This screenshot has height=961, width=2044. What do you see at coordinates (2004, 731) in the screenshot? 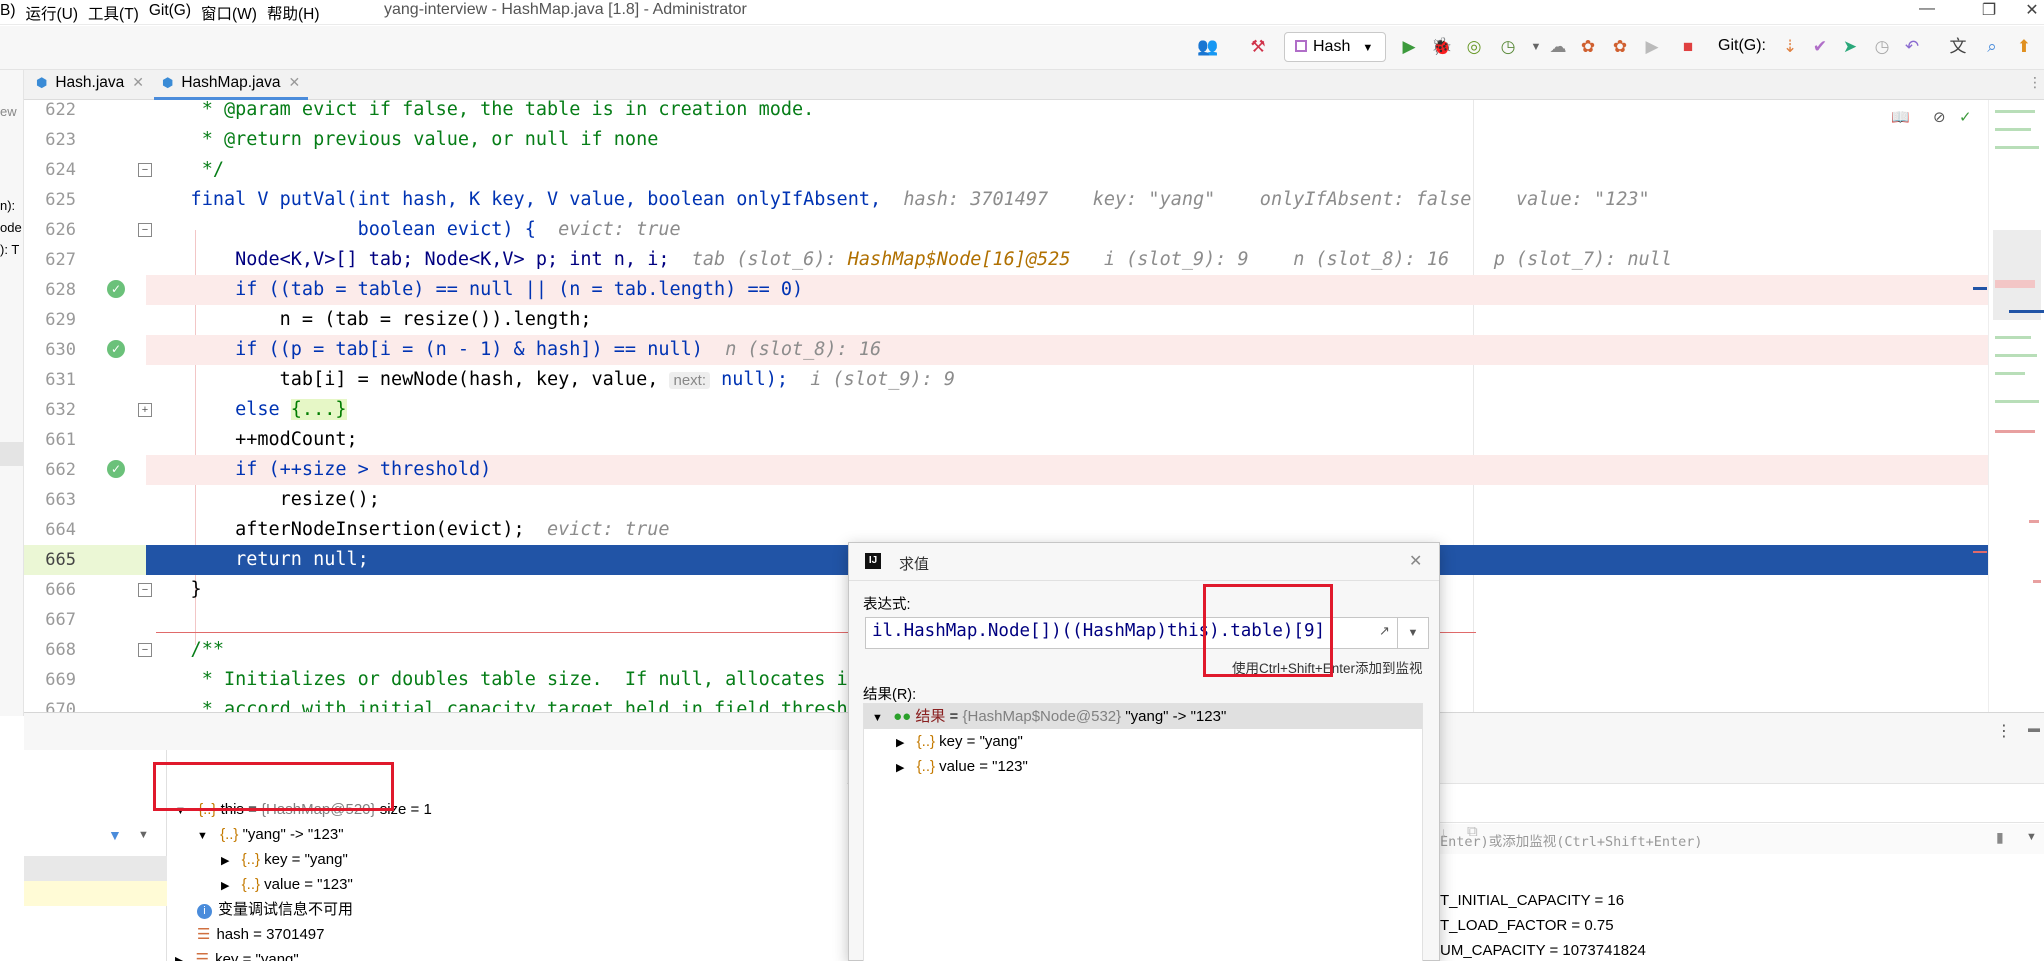
I see `more-options-icon: ⋮` at bounding box center [2004, 731].